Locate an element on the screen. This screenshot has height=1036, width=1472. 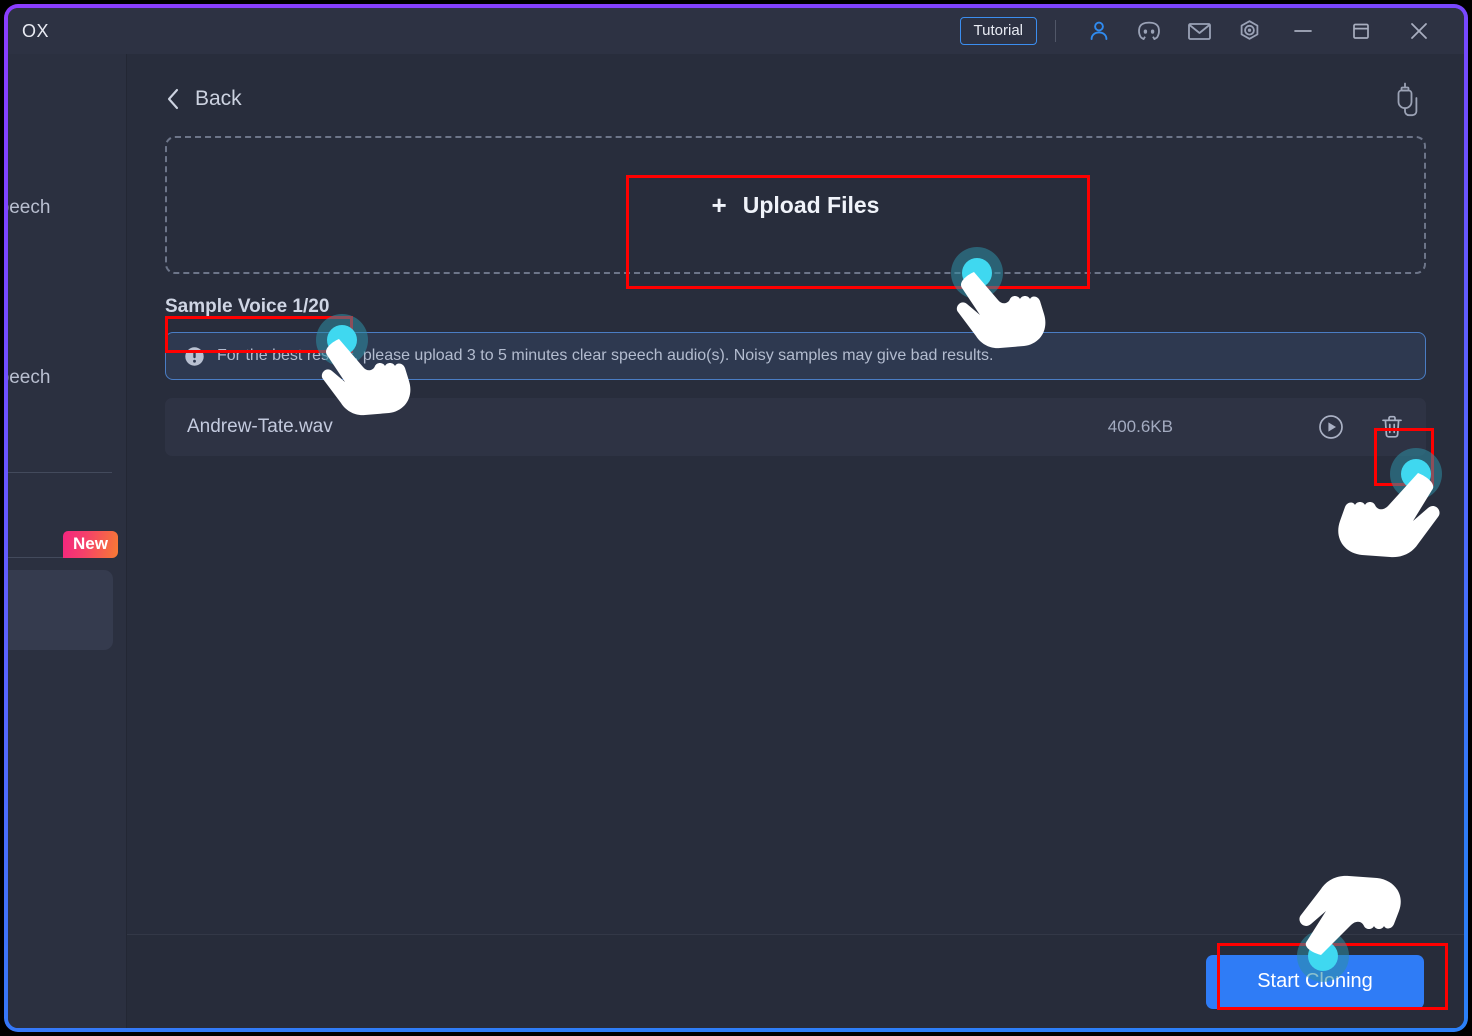
title-bar-actions: Tutorial is located at coordinates (1211, 31).